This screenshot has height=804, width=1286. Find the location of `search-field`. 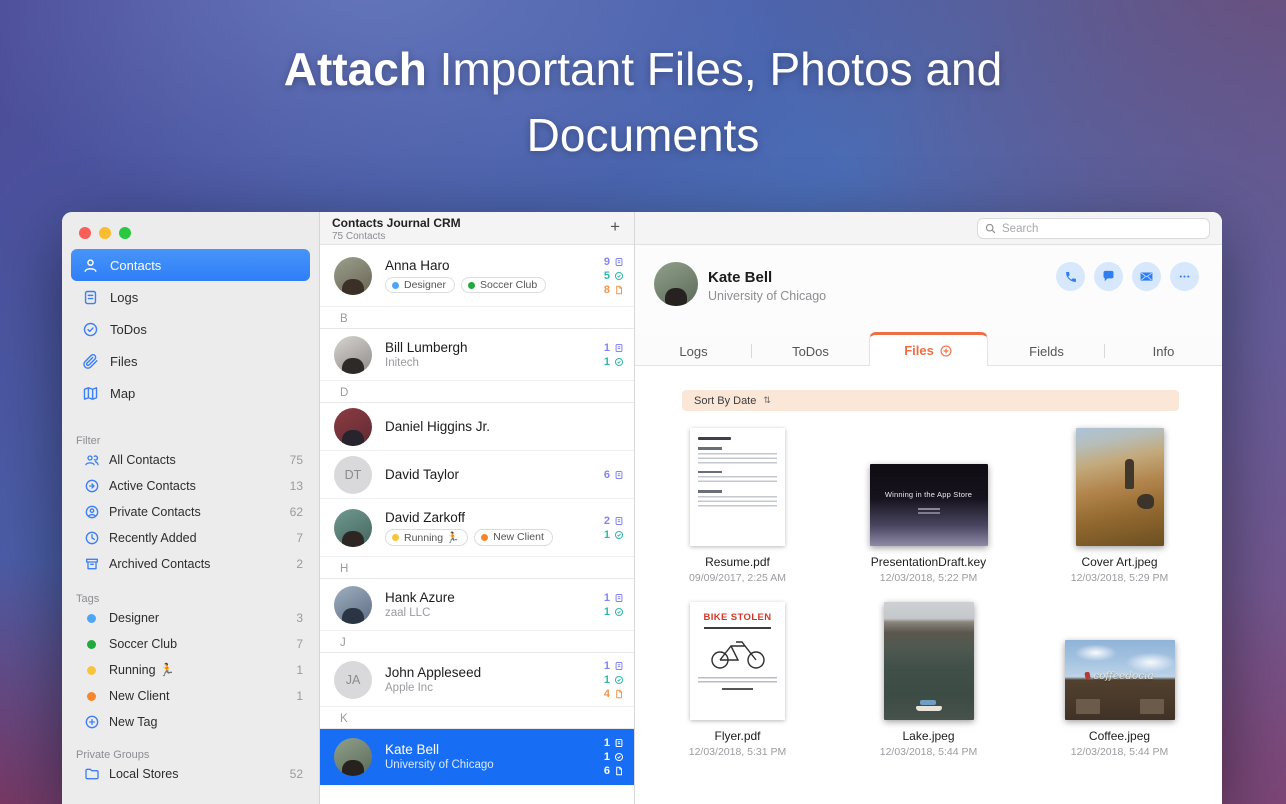

search-field is located at coordinates (1093, 228).